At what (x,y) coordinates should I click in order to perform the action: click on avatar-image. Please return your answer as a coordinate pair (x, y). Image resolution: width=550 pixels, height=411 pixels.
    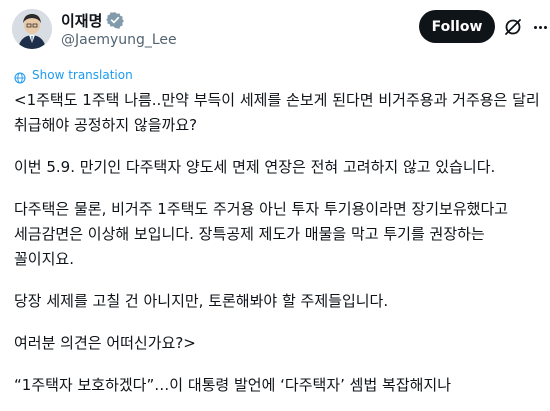
    Looking at the image, I should click on (32, 29).